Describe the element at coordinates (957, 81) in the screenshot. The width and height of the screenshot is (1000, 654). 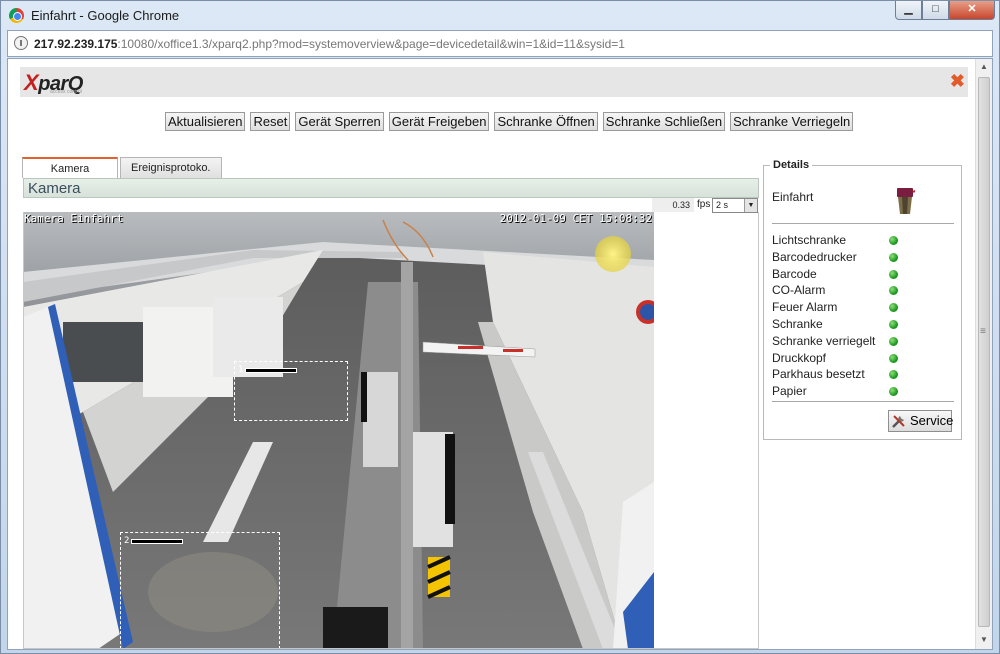
I see `close-icon: ✖` at that location.